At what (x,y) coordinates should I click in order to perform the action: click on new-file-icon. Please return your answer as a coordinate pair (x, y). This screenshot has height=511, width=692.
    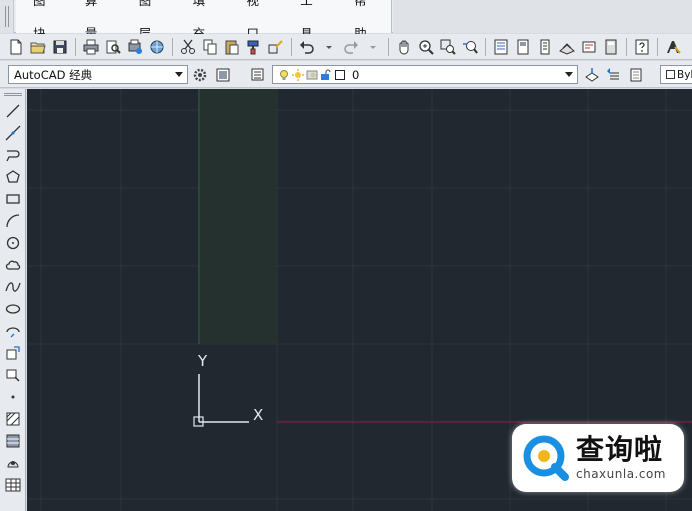
    Looking at the image, I should click on (16, 46).